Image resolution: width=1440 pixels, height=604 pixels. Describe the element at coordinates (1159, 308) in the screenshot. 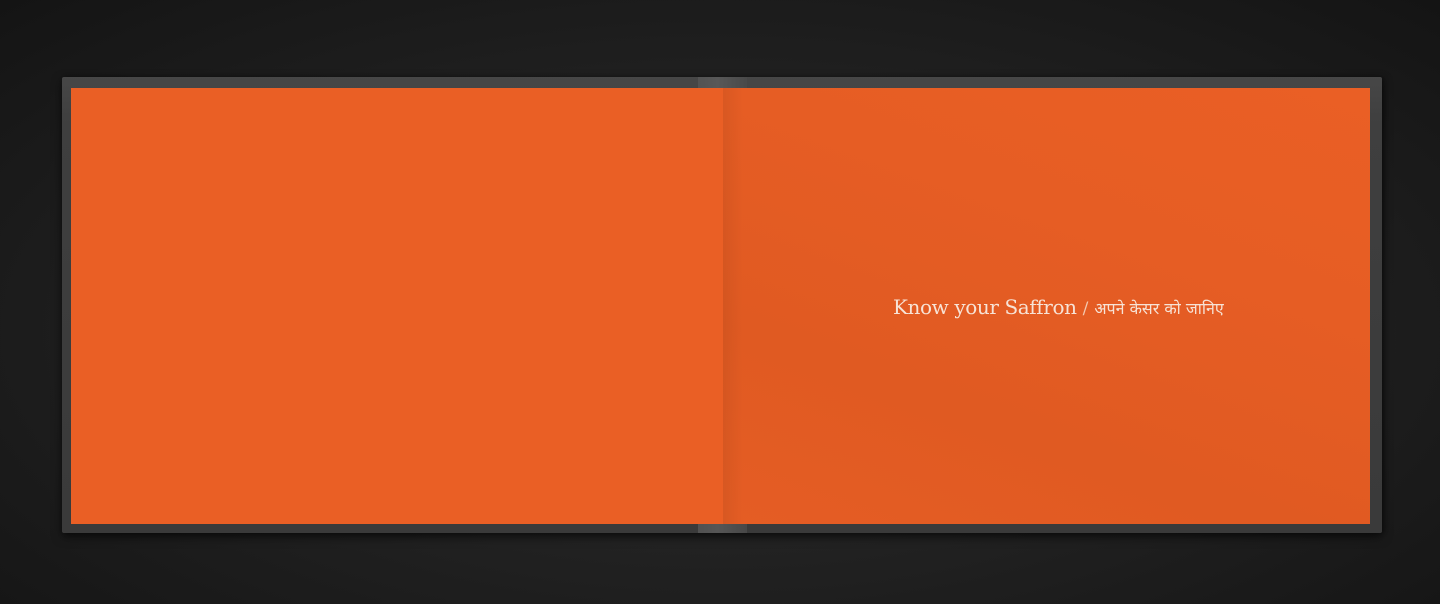

I see `title-hindi: अपने केसर को जानिए` at that location.